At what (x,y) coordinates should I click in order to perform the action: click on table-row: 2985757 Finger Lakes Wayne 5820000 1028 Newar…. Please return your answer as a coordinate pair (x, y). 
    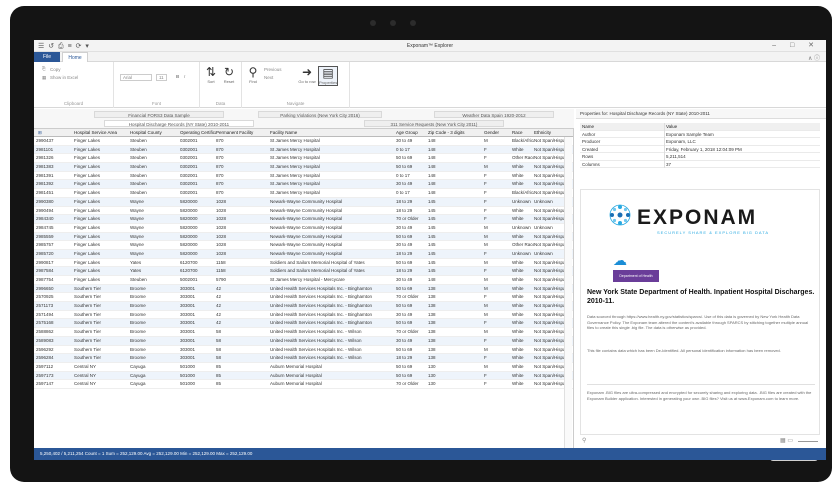
    Looking at the image, I should click on (303, 245).